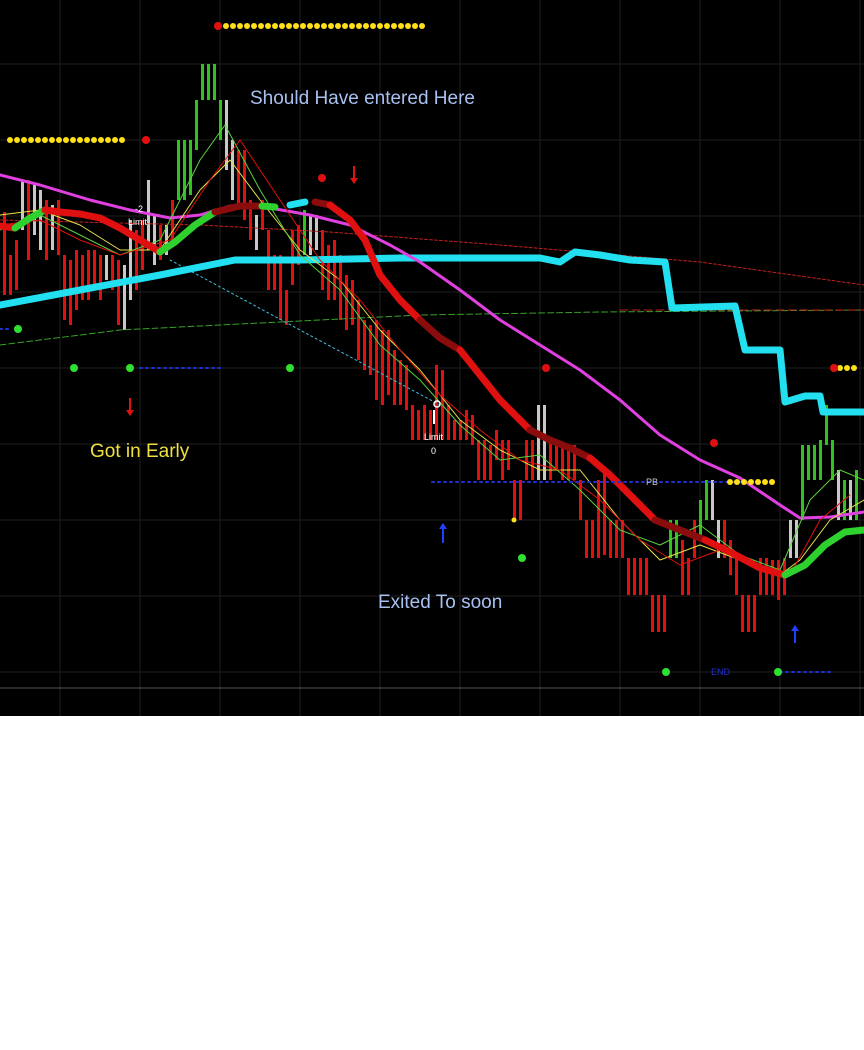 The width and height of the screenshot is (864, 1050). Describe the element at coordinates (362, 98) in the screenshot. I see `annotation-should-have-entered: Should Have entered Here` at that location.